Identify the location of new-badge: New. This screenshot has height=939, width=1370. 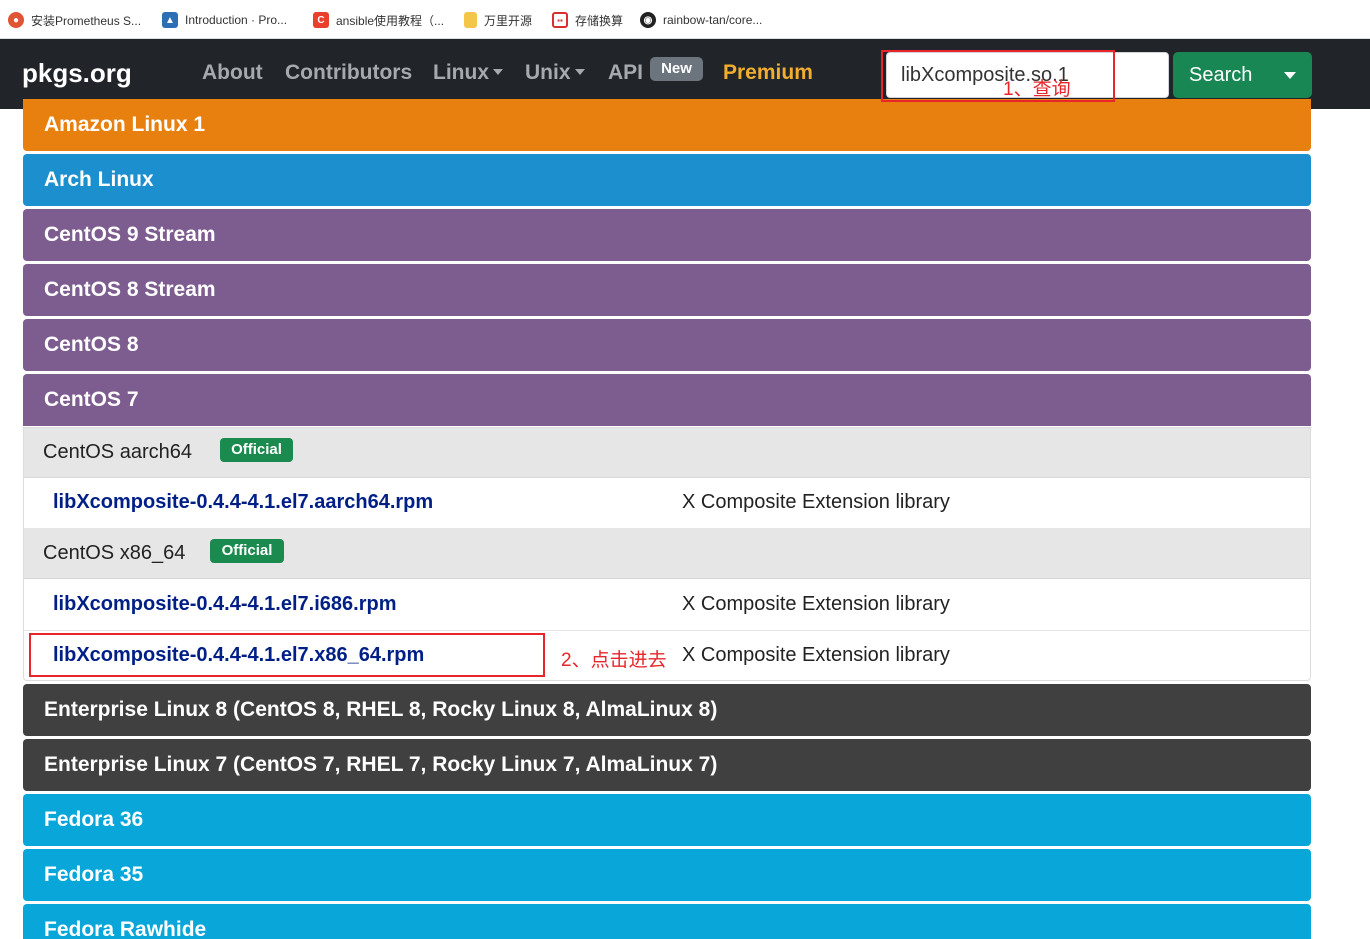
(676, 69).